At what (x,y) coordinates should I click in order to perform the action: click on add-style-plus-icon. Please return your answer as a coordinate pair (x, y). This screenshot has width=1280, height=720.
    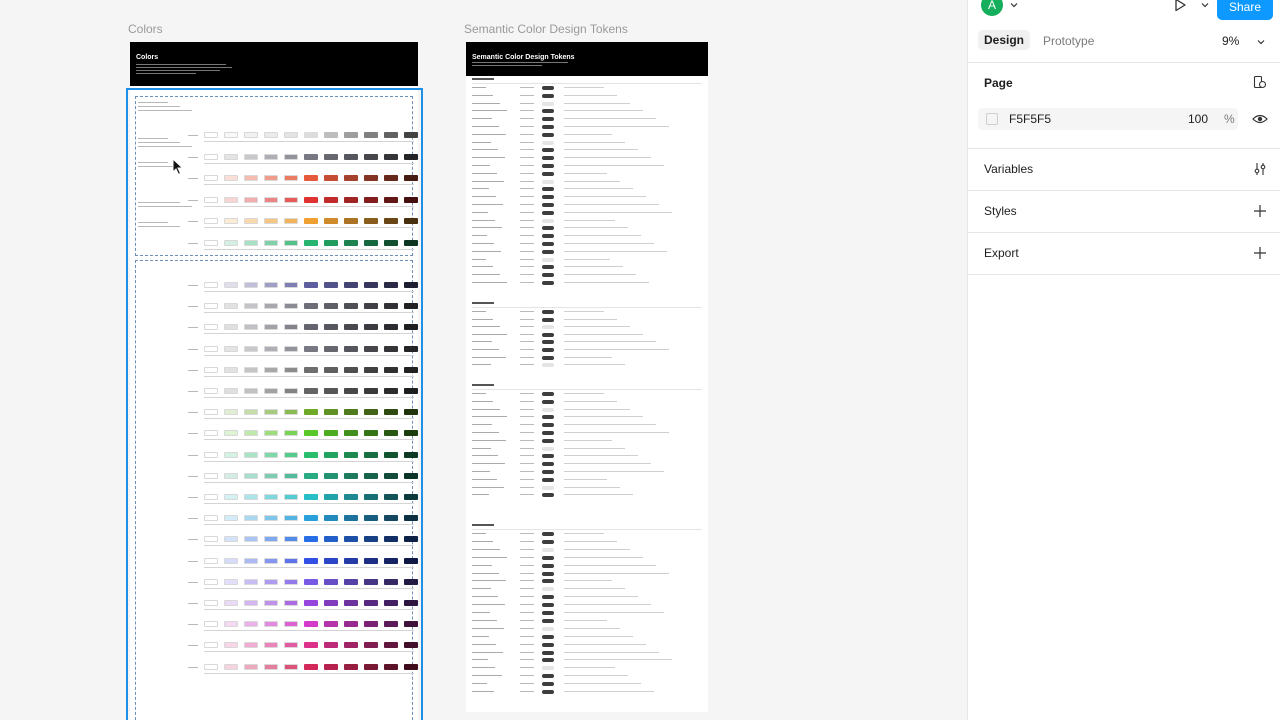
    Looking at the image, I should click on (1260, 211).